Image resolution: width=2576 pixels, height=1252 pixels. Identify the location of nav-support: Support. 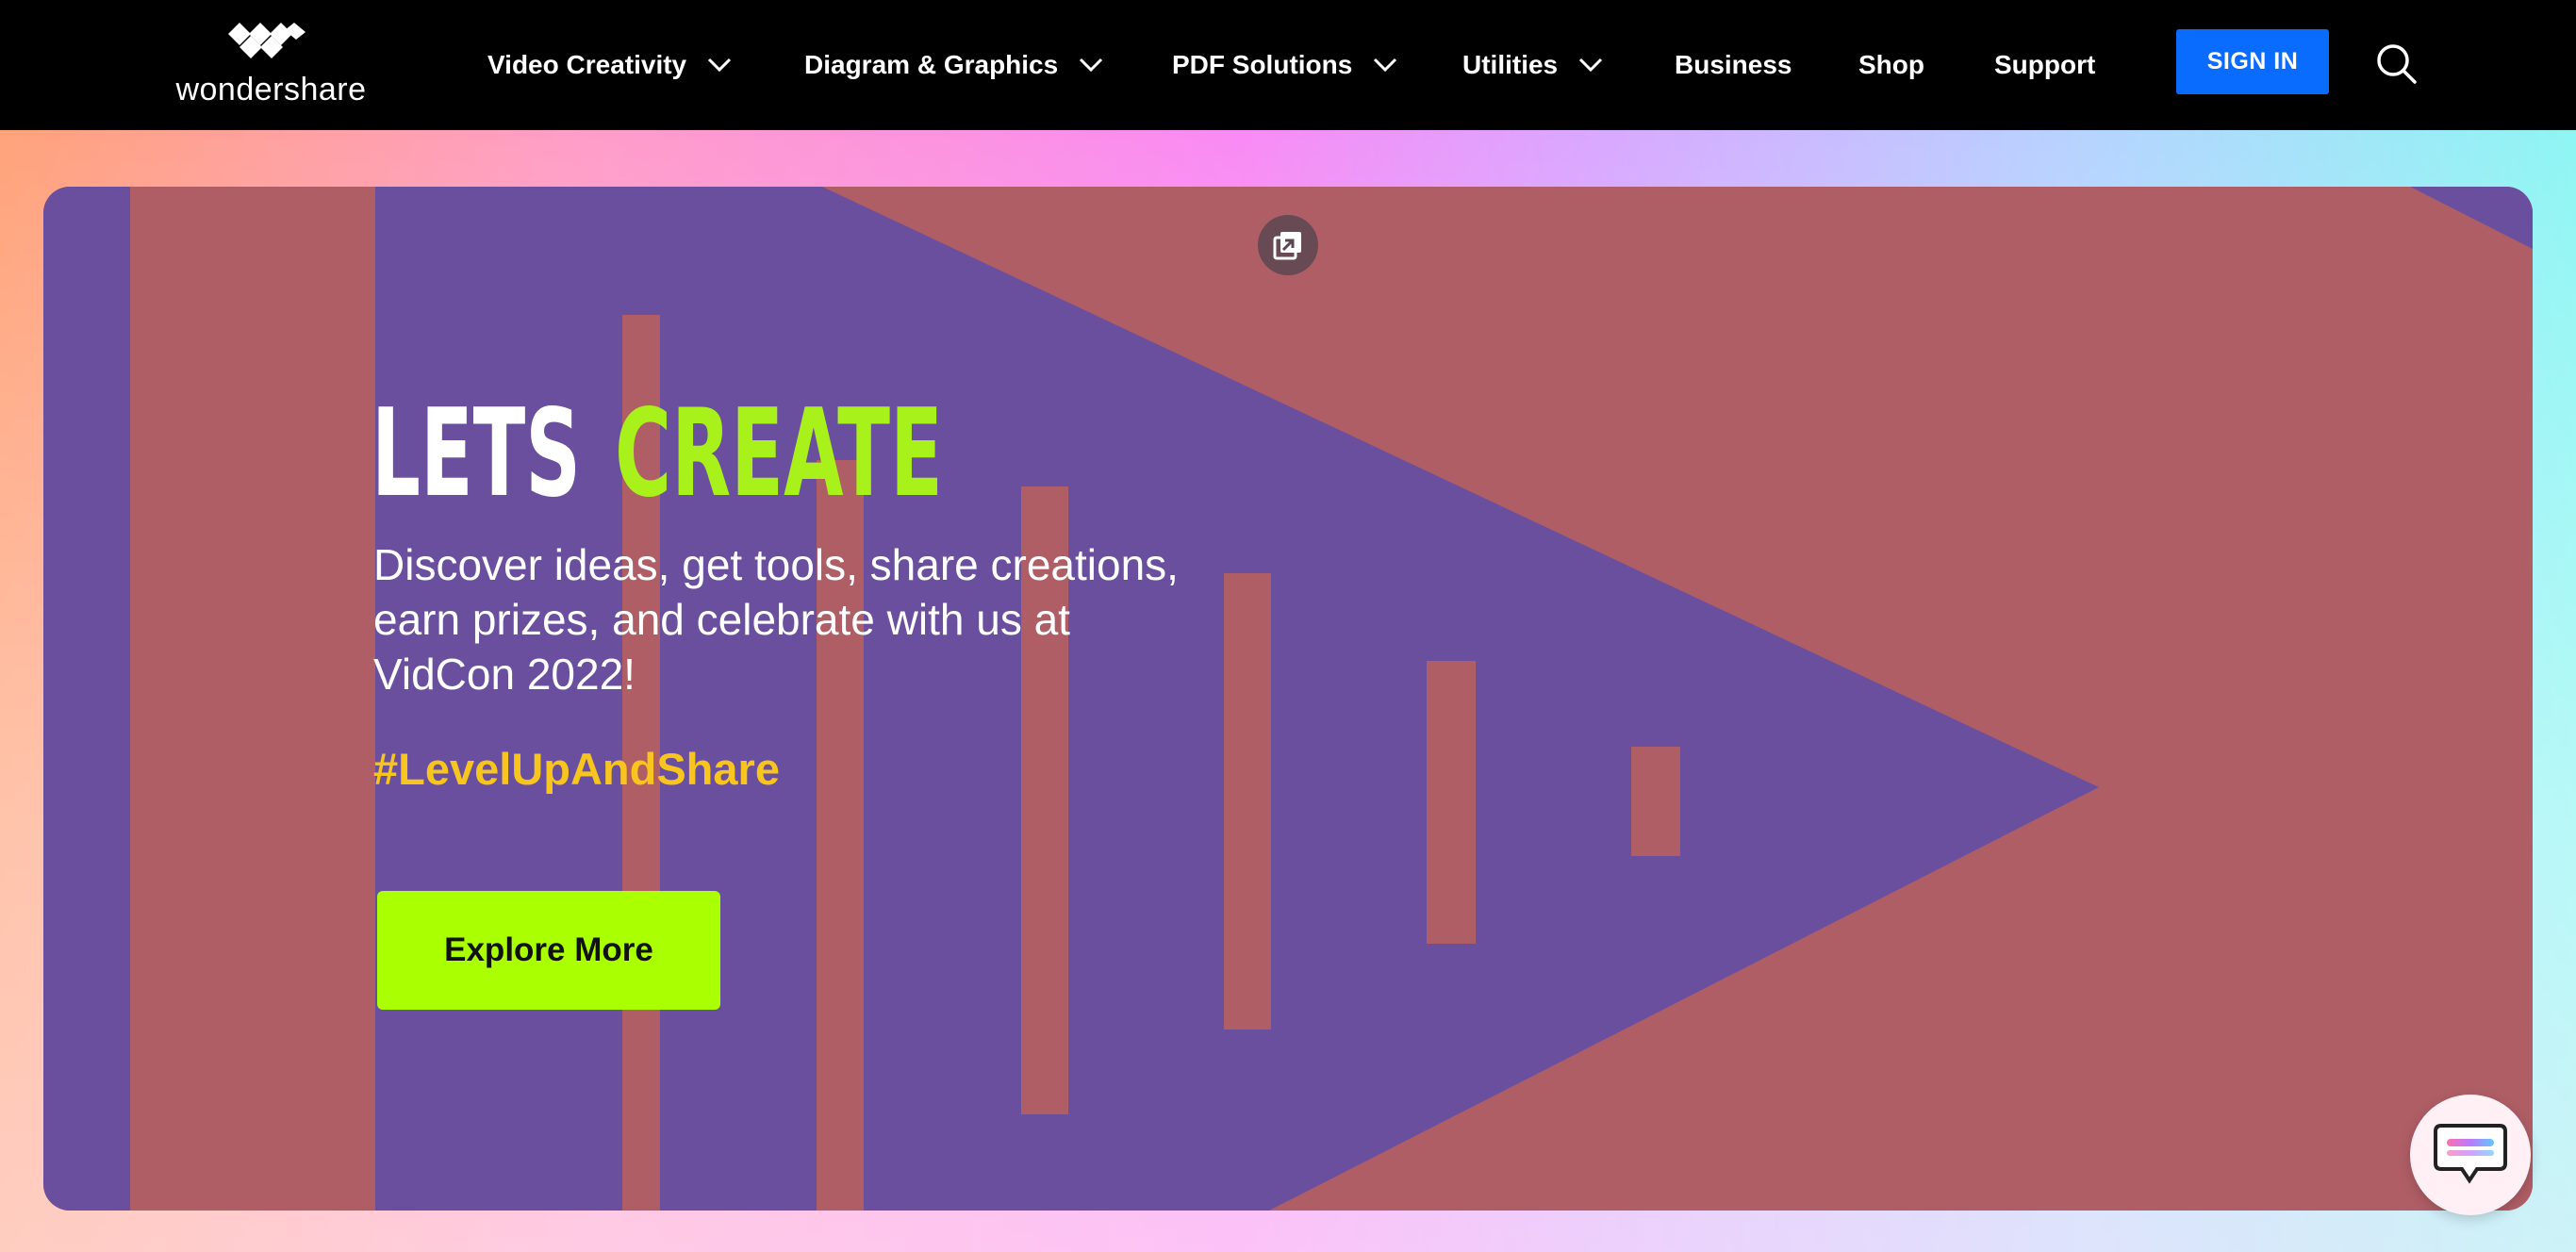
(2044, 65).